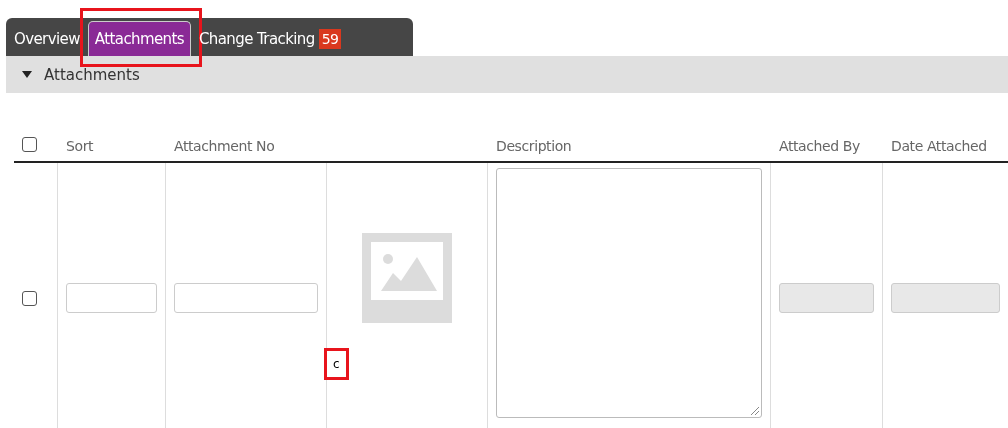 The image size is (1008, 428). Describe the element at coordinates (939, 146) in the screenshot. I see `column-header: Date Attached` at that location.